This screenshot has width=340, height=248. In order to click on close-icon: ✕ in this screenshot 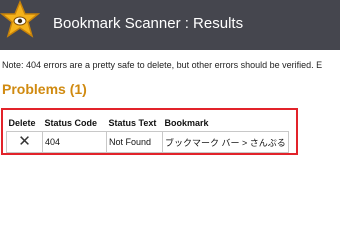, I will do `click(24, 141)`.